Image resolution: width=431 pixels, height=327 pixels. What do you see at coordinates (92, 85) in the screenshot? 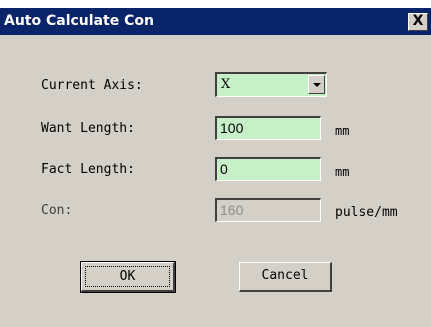
I see `current-axis-label: Current Axis:` at bounding box center [92, 85].